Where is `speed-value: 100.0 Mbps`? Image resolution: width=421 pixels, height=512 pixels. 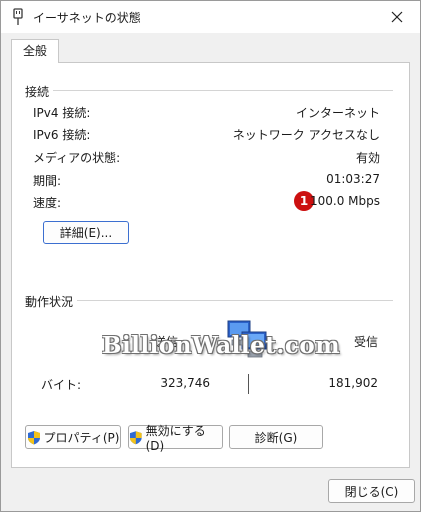 speed-value: 100.0 Mbps is located at coordinates (344, 201).